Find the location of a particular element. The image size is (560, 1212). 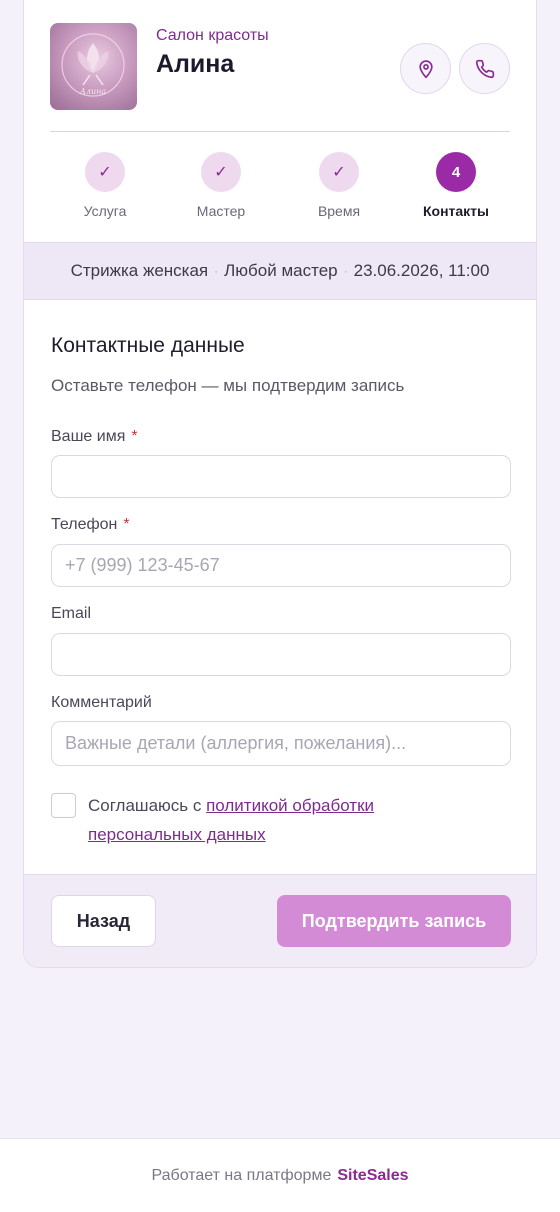

call-button is located at coordinates (484, 68).